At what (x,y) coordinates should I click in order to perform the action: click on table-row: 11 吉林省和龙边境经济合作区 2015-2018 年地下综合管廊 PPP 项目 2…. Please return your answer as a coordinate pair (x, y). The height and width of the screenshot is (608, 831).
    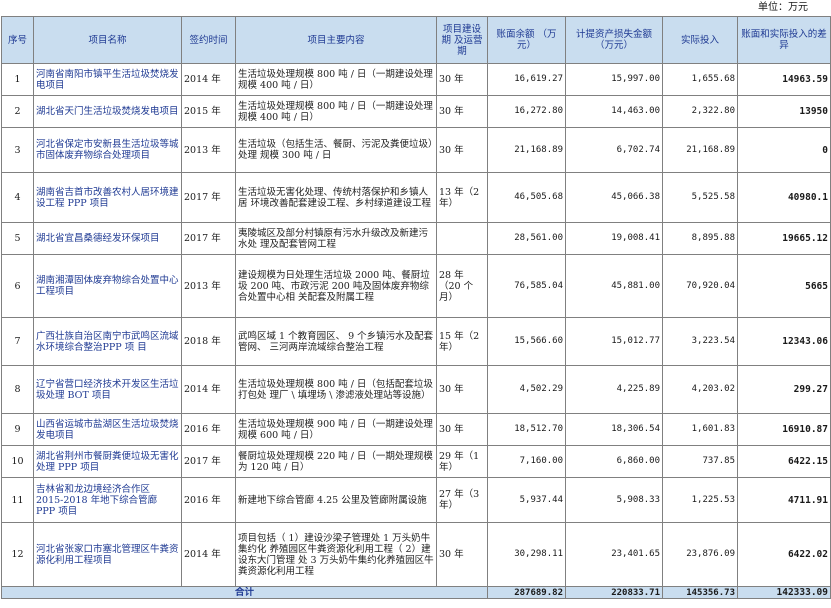
    Looking at the image, I should click on (416, 500).